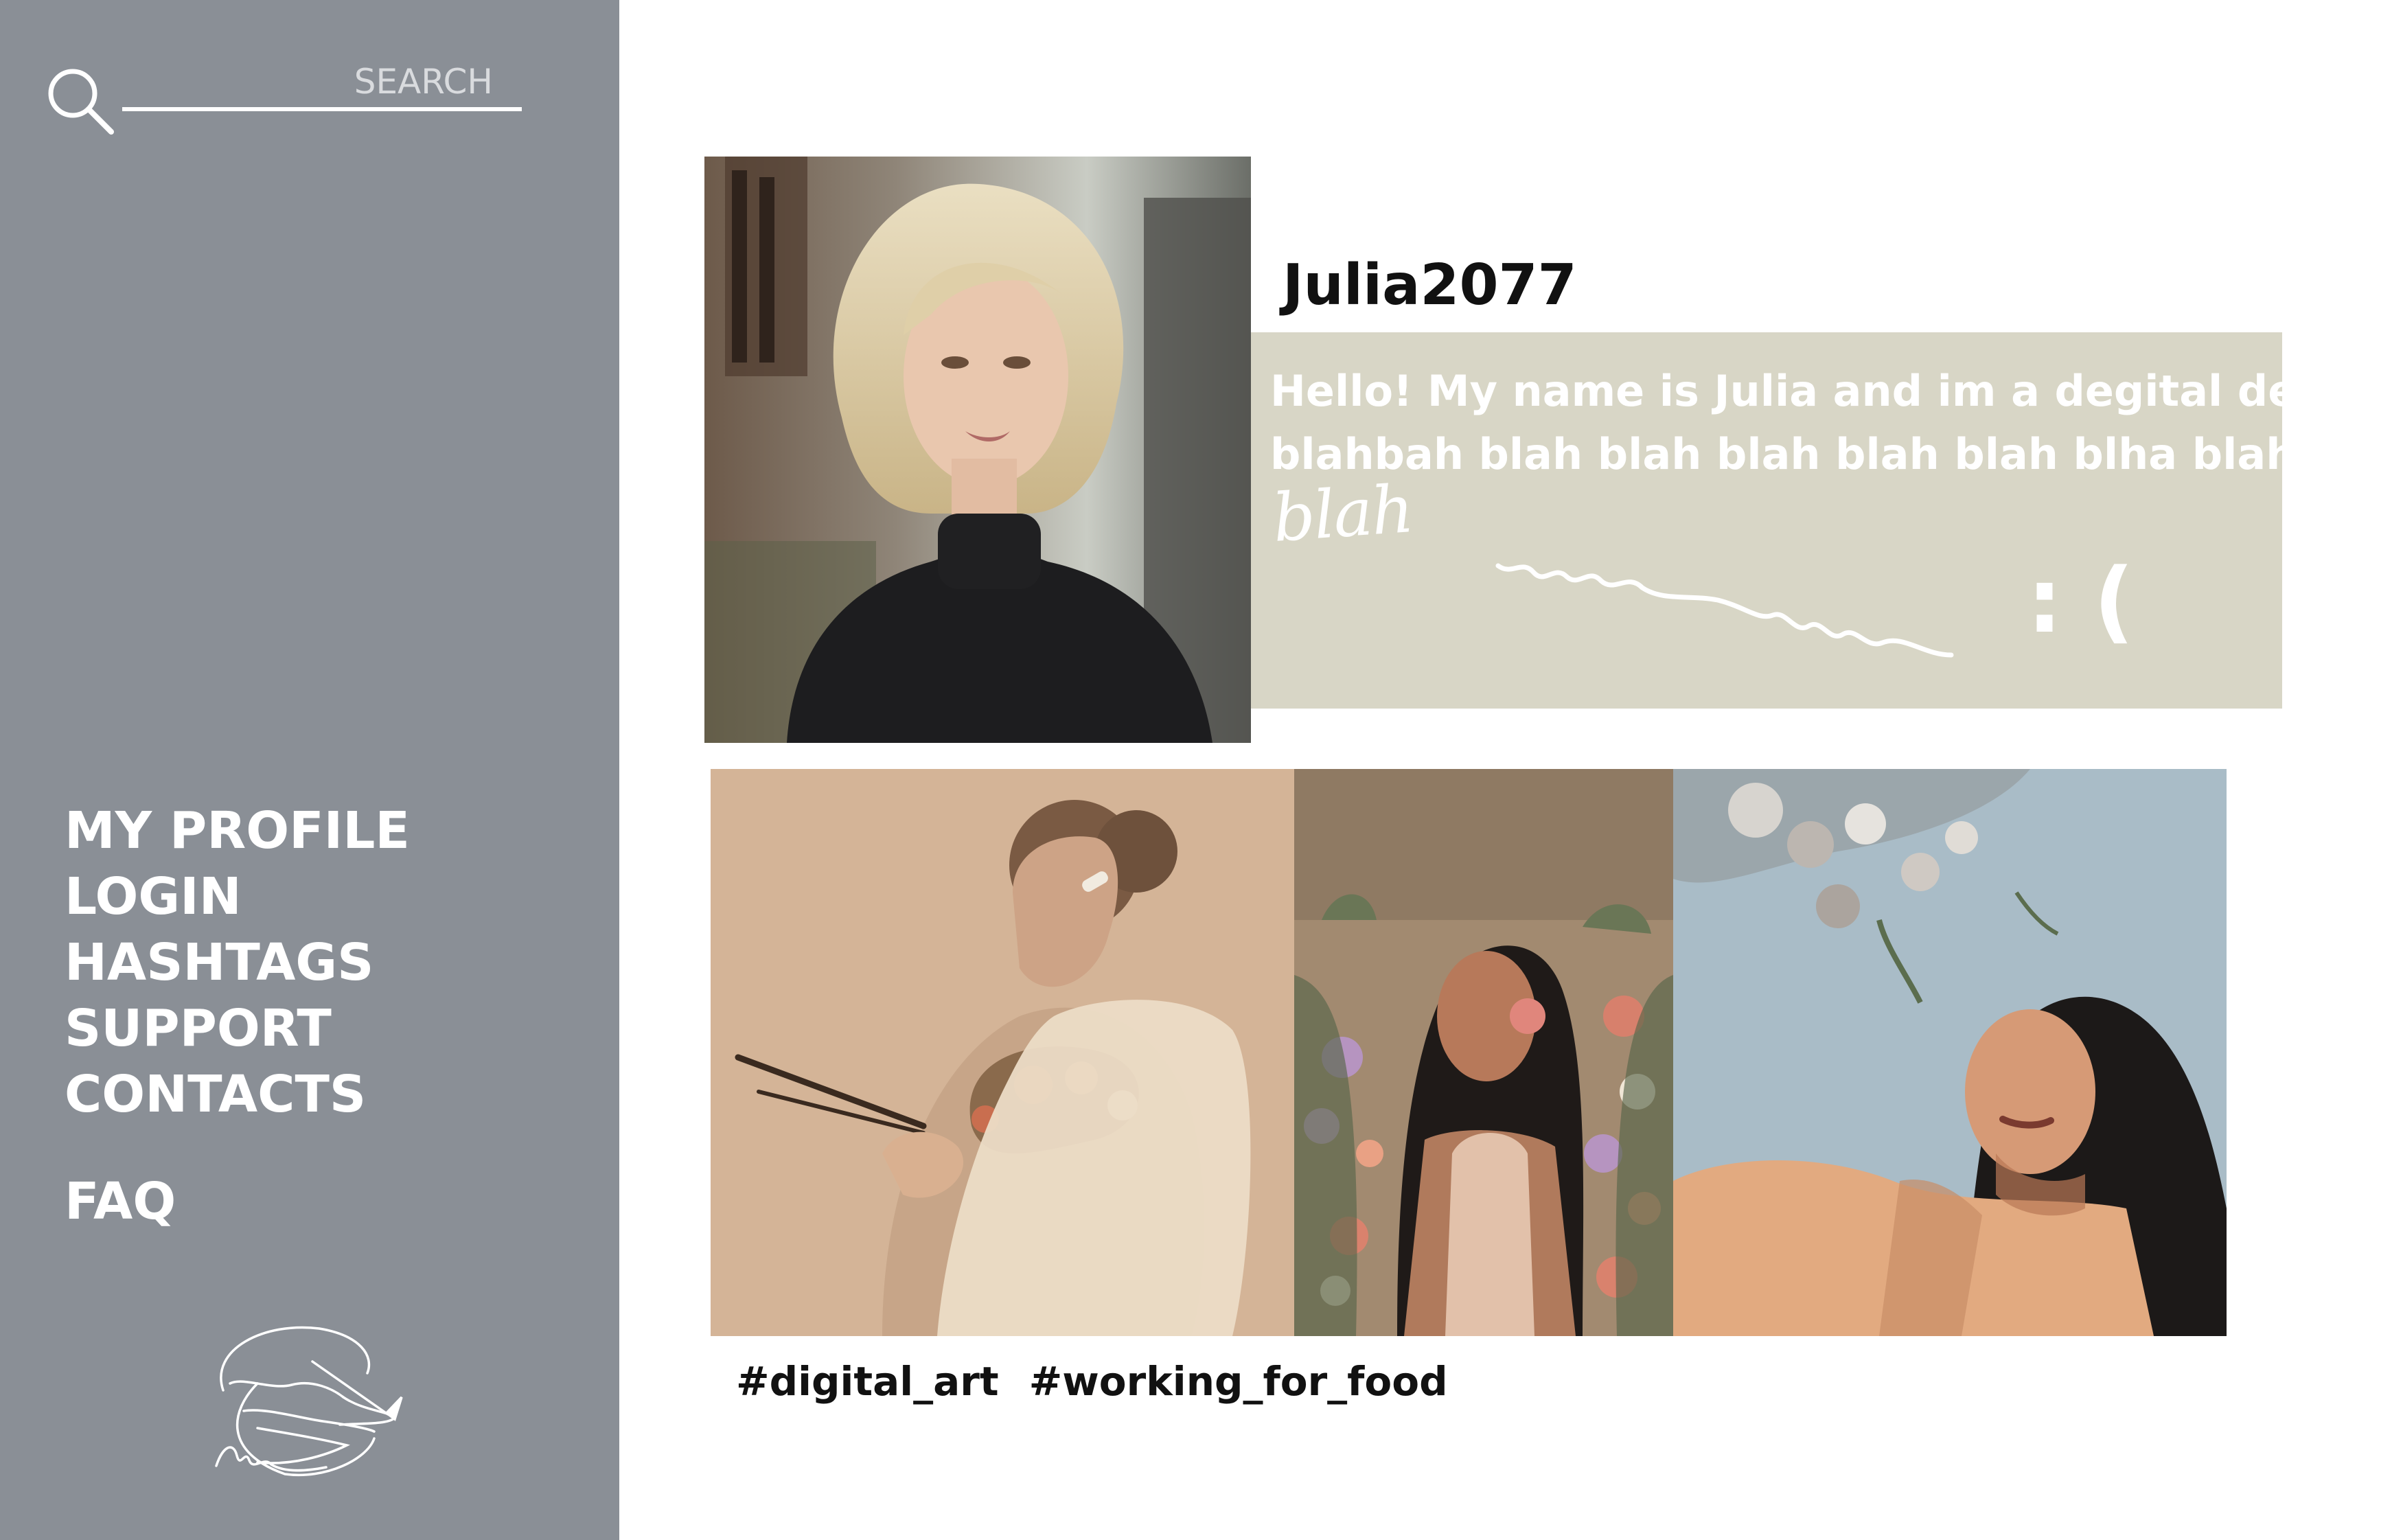 This screenshot has width=2403, height=1540. Describe the element at coordinates (238, 1094) in the screenshot. I see `nav-item-contacts: CONTACTS` at that location.